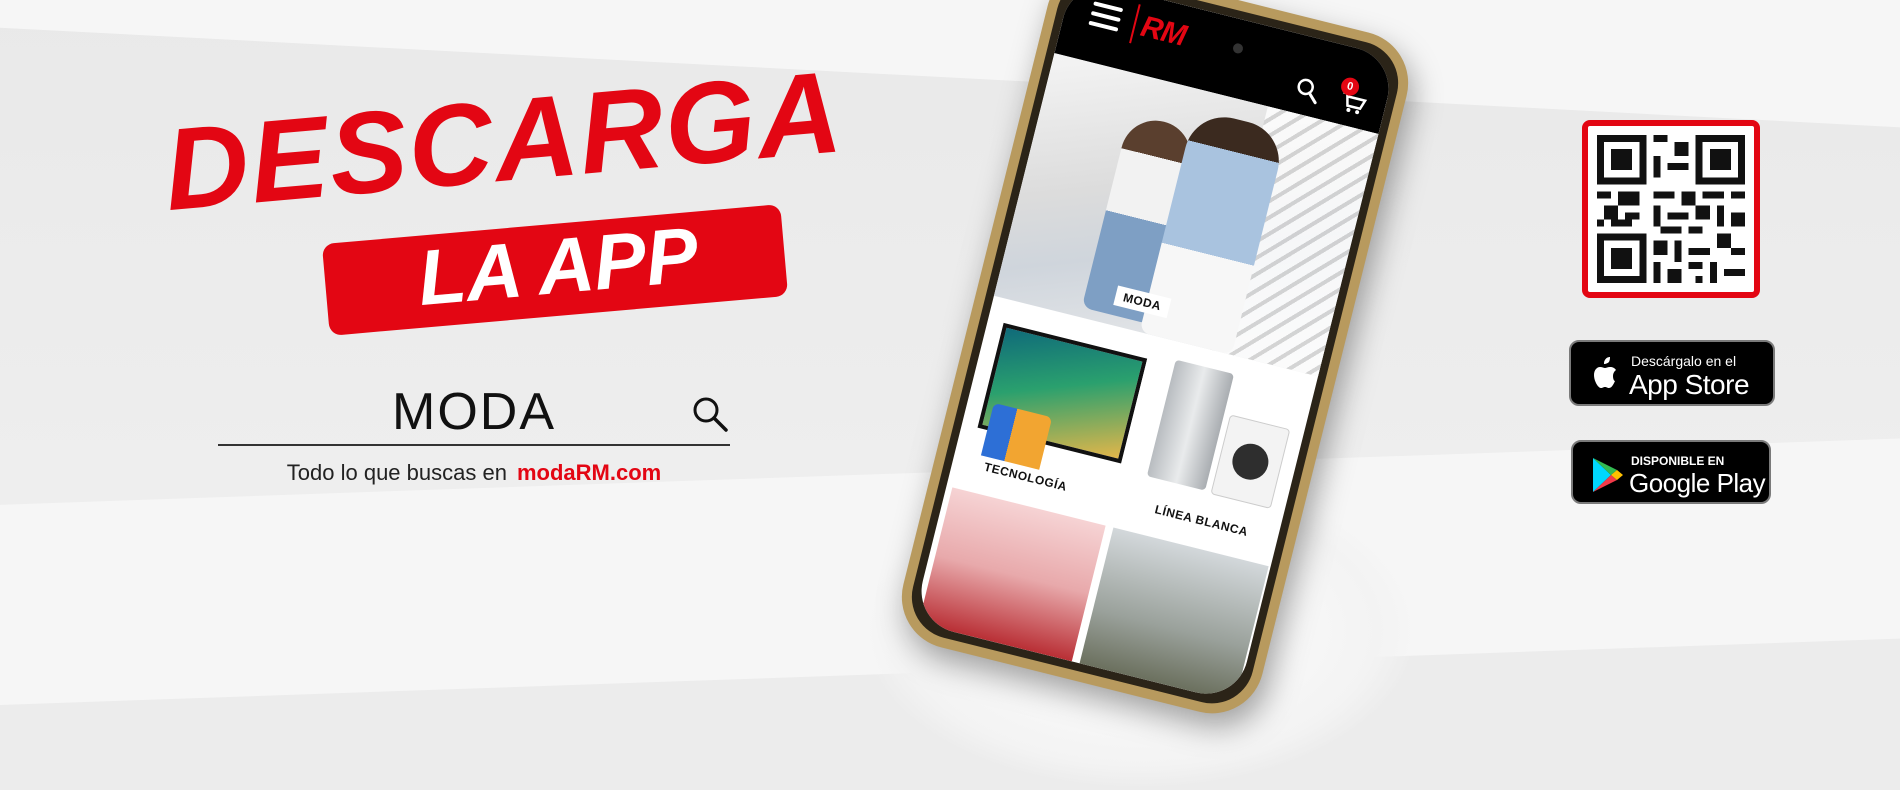  Describe the element at coordinates (1012, 574) in the screenshot. I see `category-tile-kitchen` at that location.